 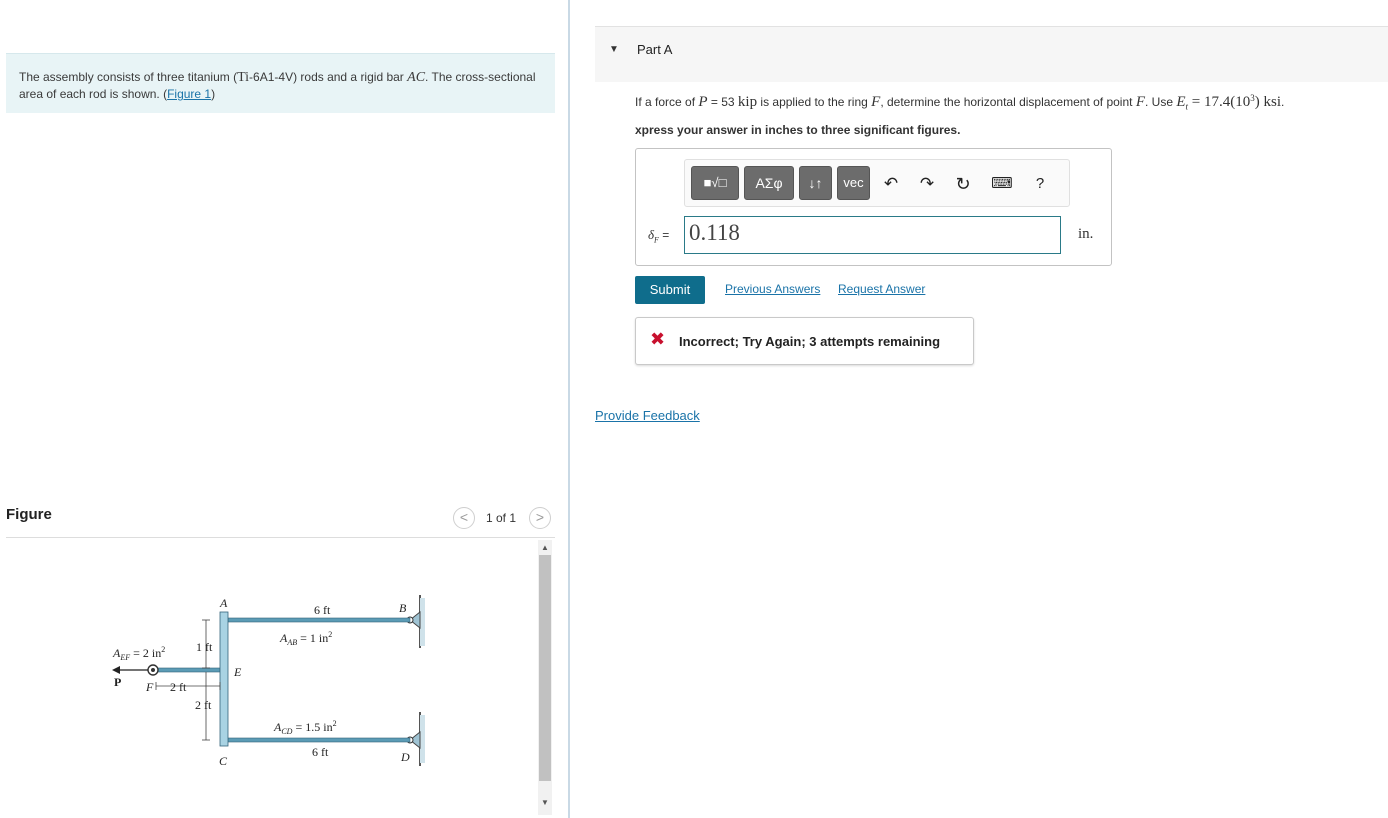 I want to click on label-c: C, so click(x=223, y=761).